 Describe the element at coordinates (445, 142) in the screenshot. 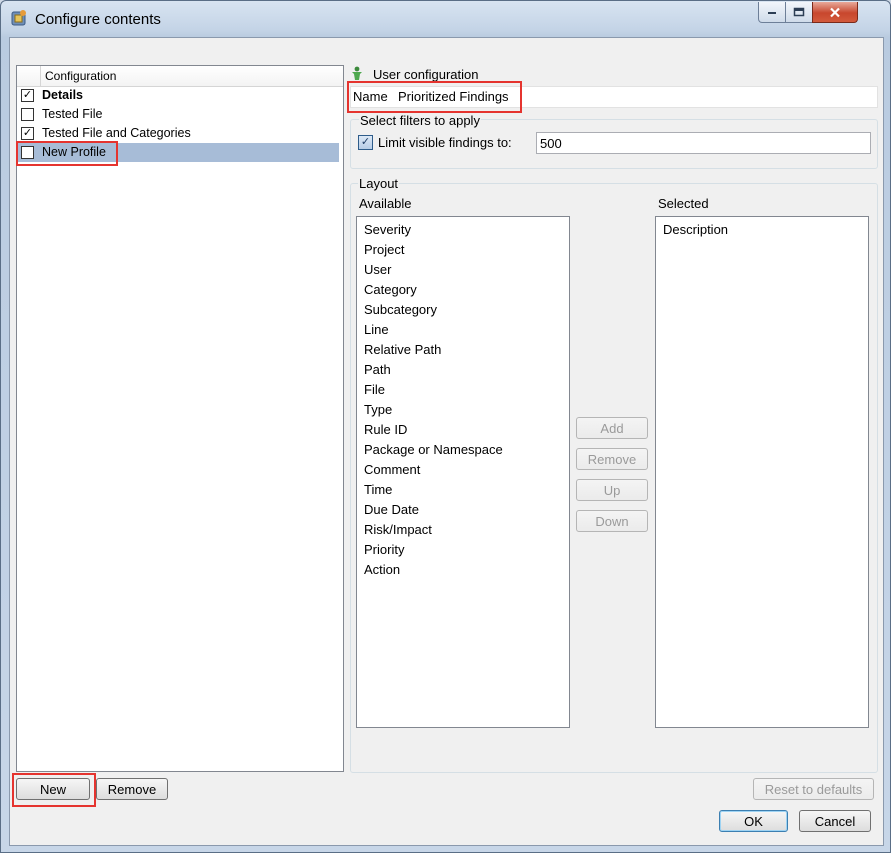

I see `limit-findings-label: Limit visible findings to:` at that location.